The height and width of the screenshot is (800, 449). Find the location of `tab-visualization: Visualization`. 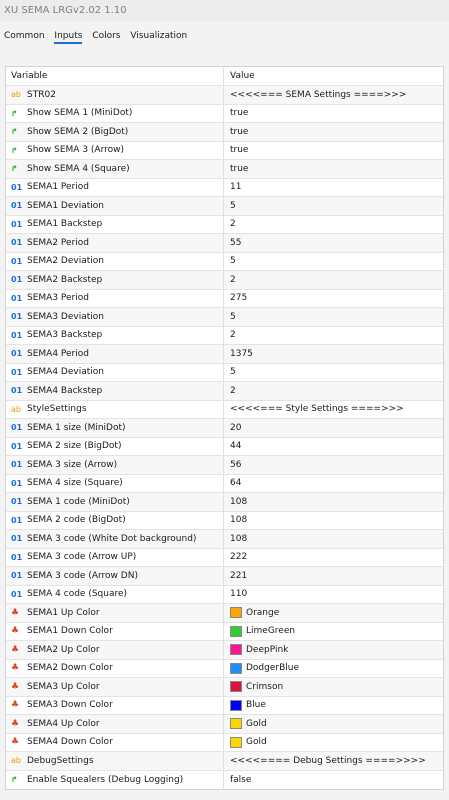

tab-visualization: Visualization is located at coordinates (158, 36).